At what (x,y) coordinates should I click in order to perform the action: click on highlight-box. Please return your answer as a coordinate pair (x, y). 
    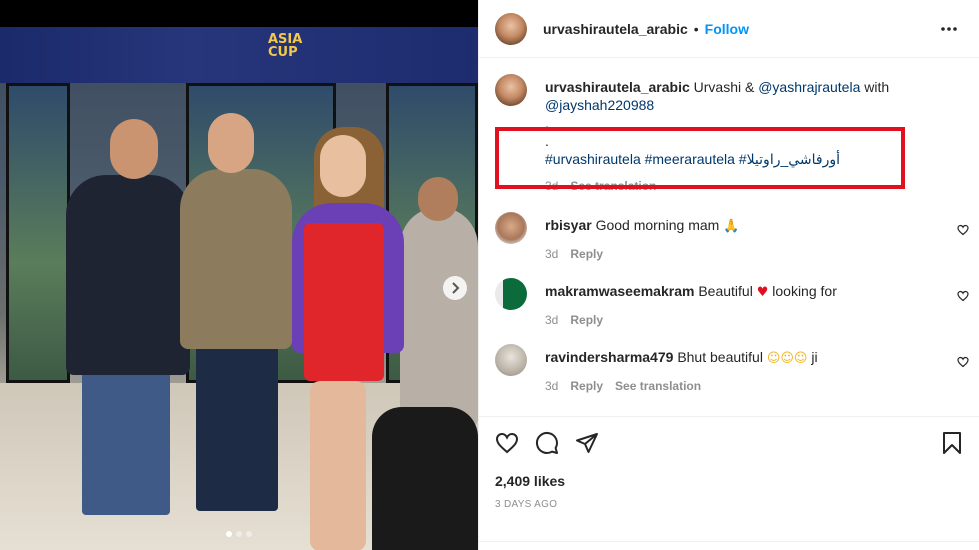
    Looking at the image, I should click on (700, 158).